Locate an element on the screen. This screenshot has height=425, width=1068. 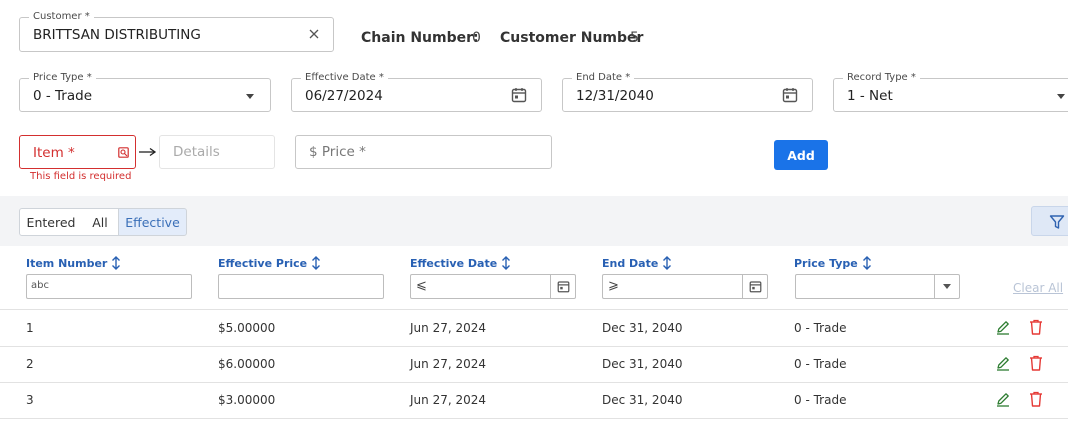
price-placeholder: $ Price * is located at coordinates (337, 152).